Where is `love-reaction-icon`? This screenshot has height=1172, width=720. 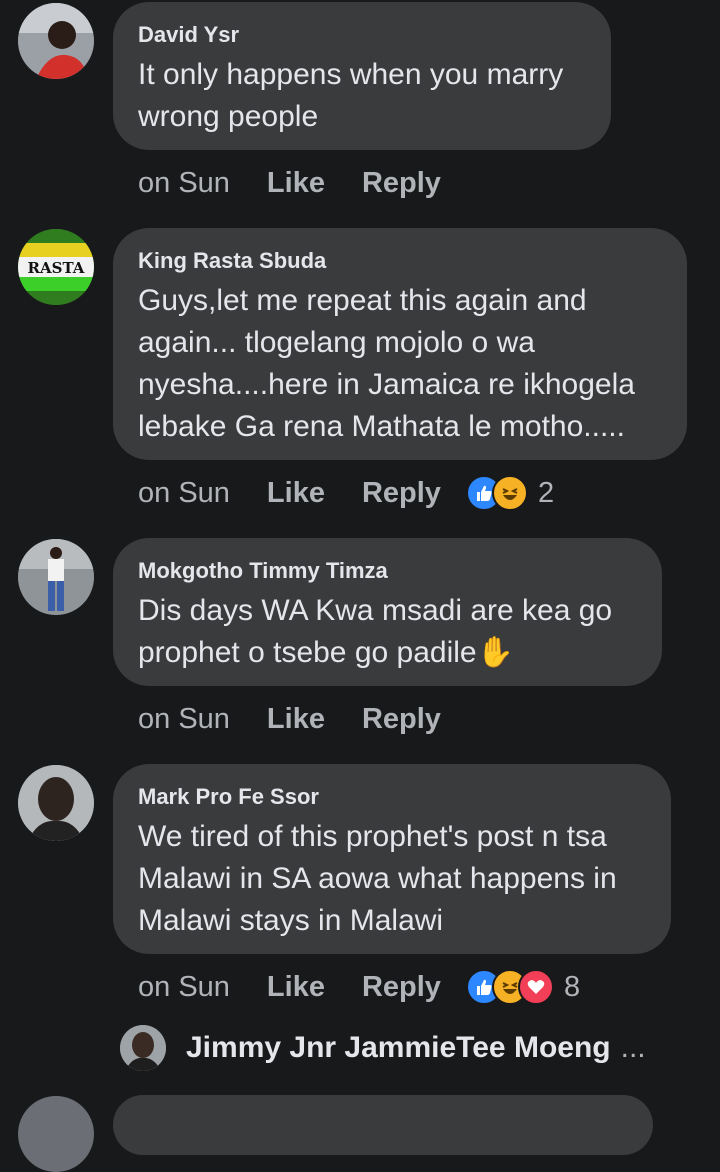 love-reaction-icon is located at coordinates (535, 987).